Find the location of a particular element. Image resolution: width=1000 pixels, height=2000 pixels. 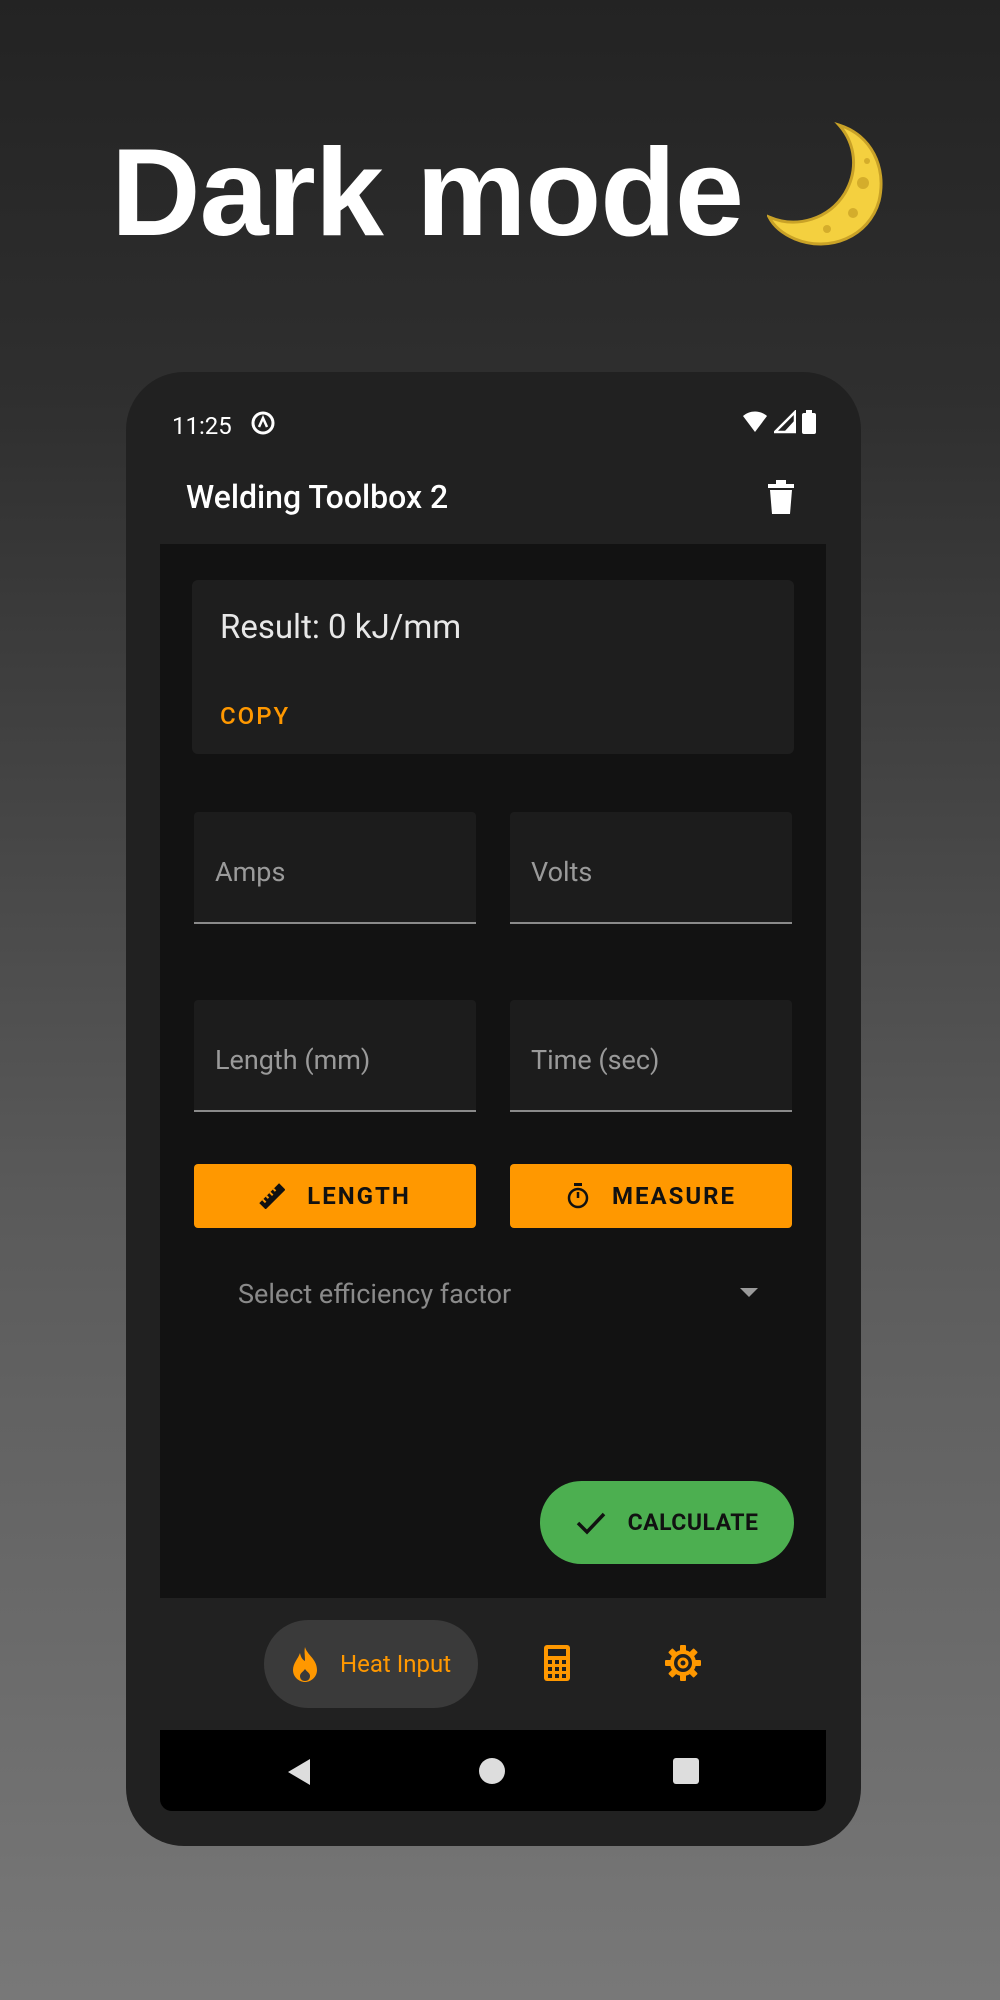

calculate-button-label: CALCULATE is located at coordinates (693, 1522).